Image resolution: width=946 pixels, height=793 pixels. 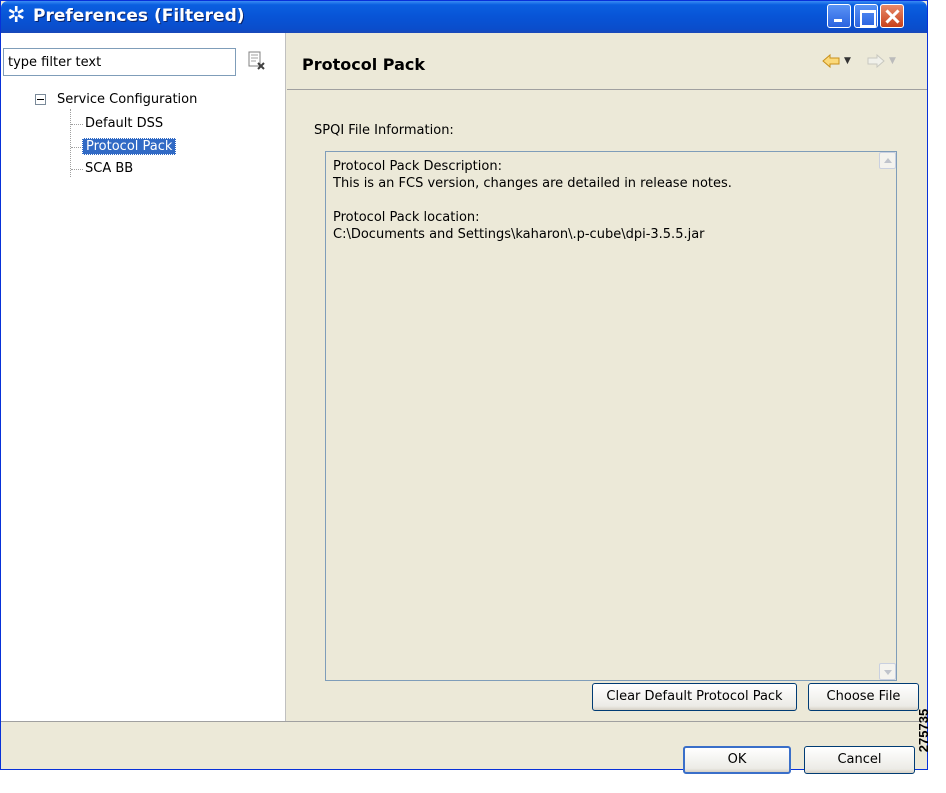 I want to click on figure-number: 275735, so click(x=931, y=732).